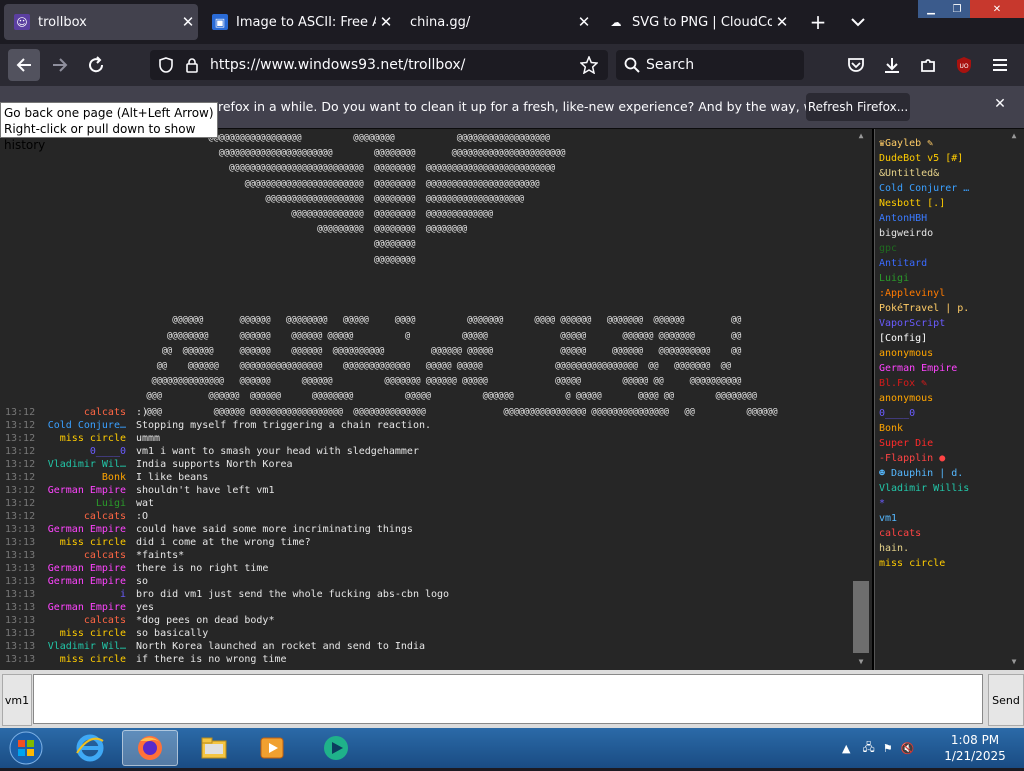 The width and height of the screenshot is (1024, 771). What do you see at coordinates (846, 748) in the screenshot?
I see `show-hidden-icons-icon: ▲` at bounding box center [846, 748].